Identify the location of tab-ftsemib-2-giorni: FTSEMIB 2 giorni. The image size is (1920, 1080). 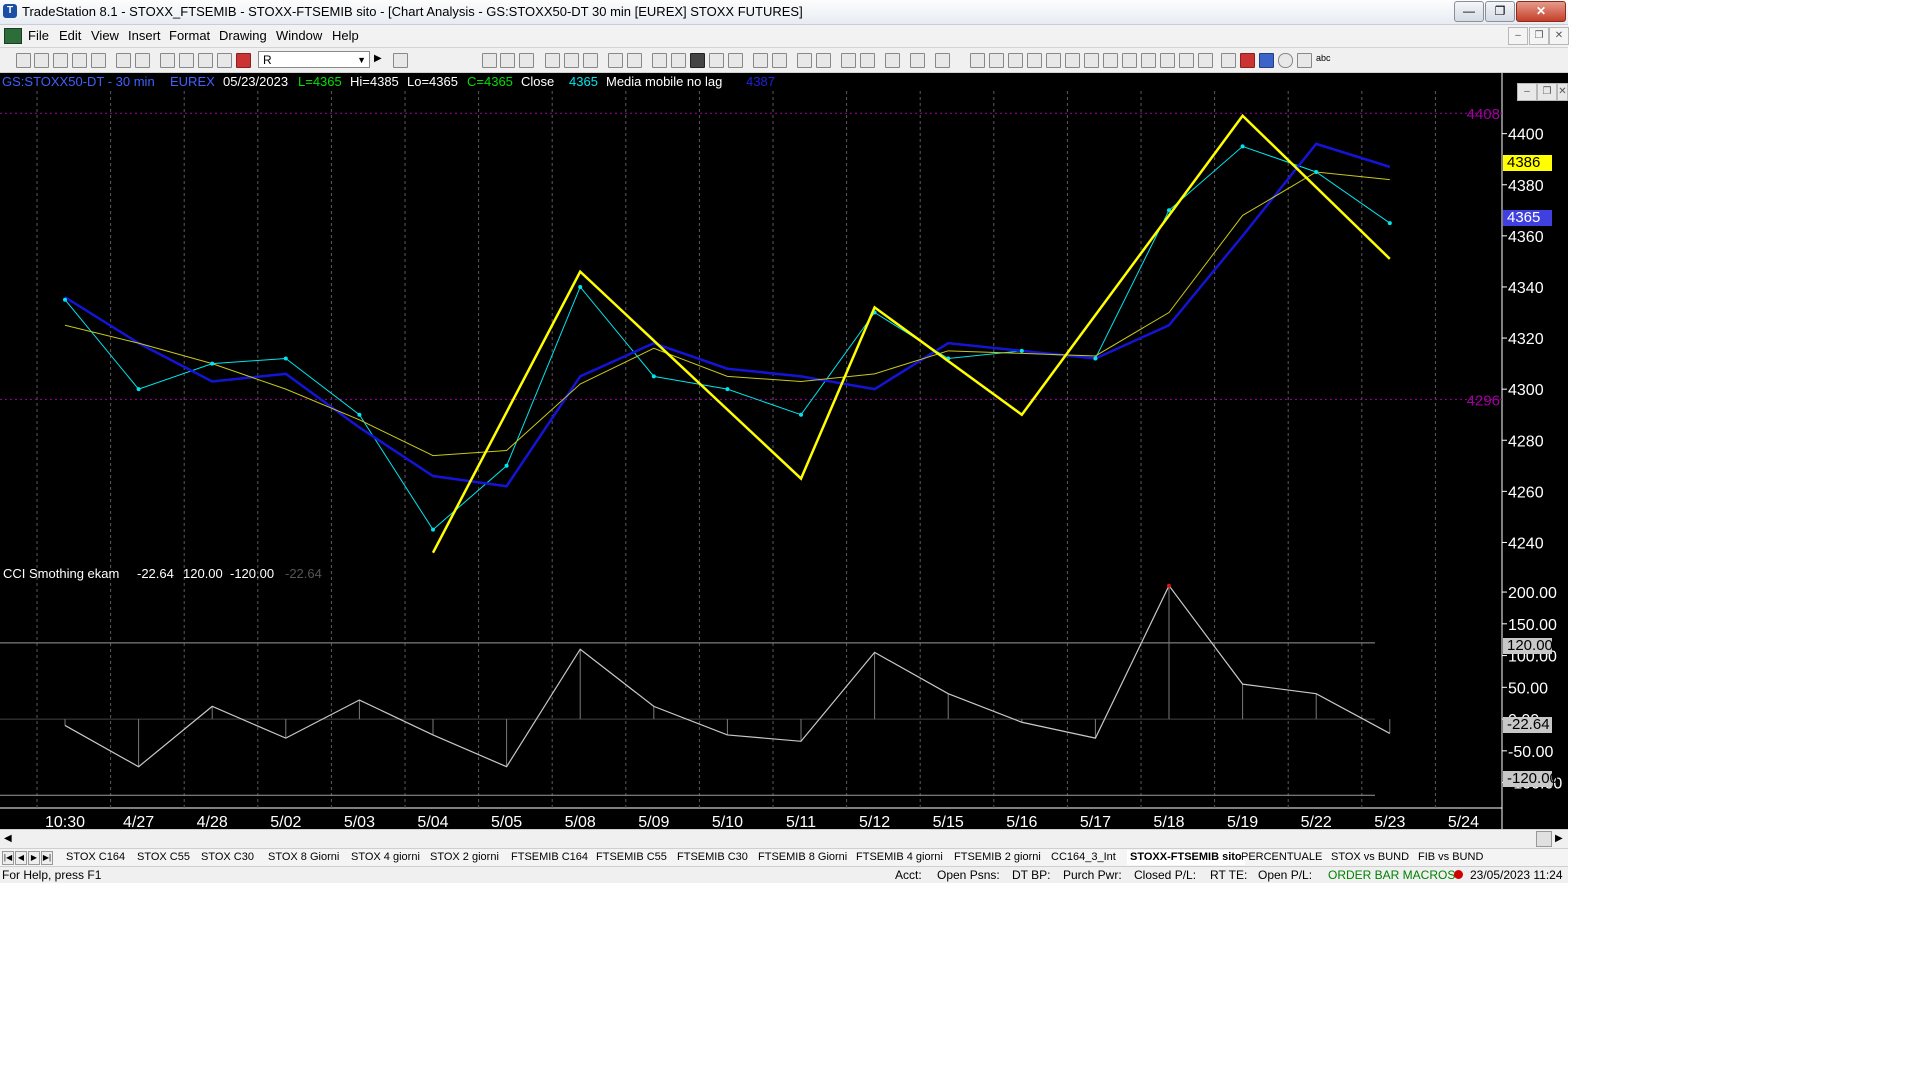
(997, 857).